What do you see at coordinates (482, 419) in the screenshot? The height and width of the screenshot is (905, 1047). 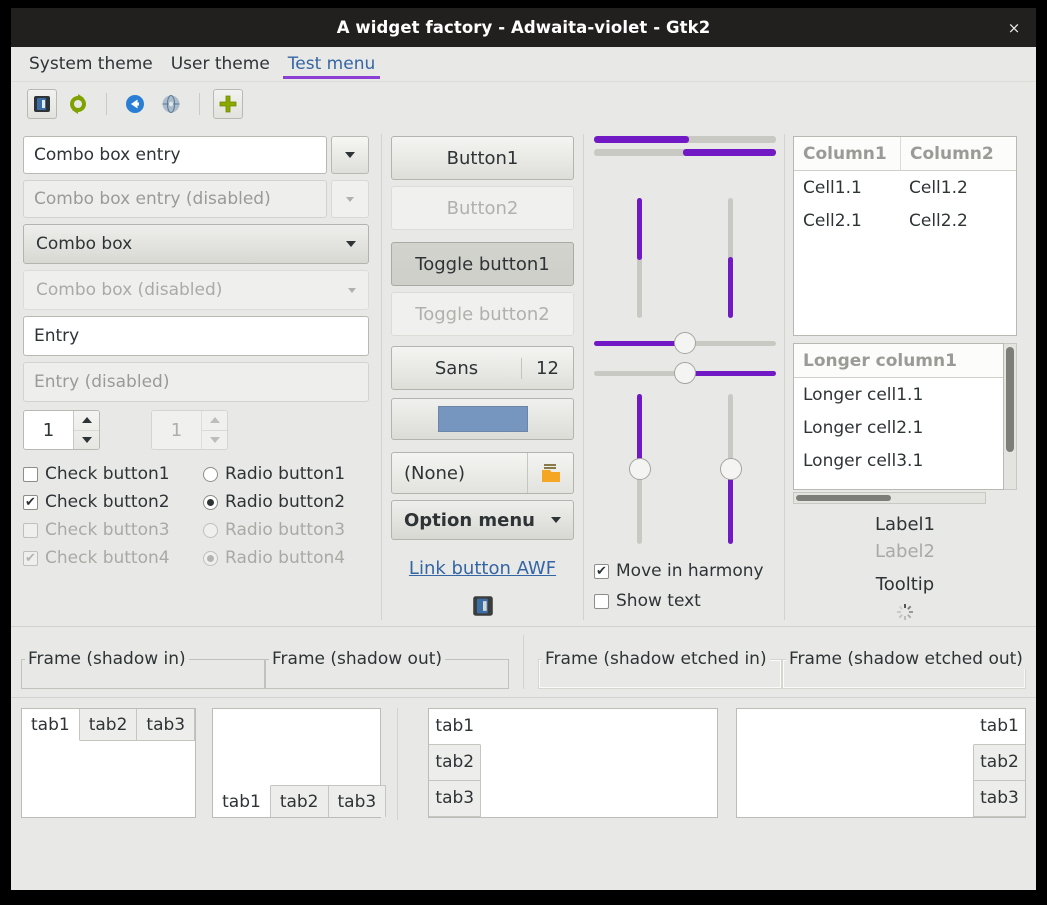 I see `color-button` at bounding box center [482, 419].